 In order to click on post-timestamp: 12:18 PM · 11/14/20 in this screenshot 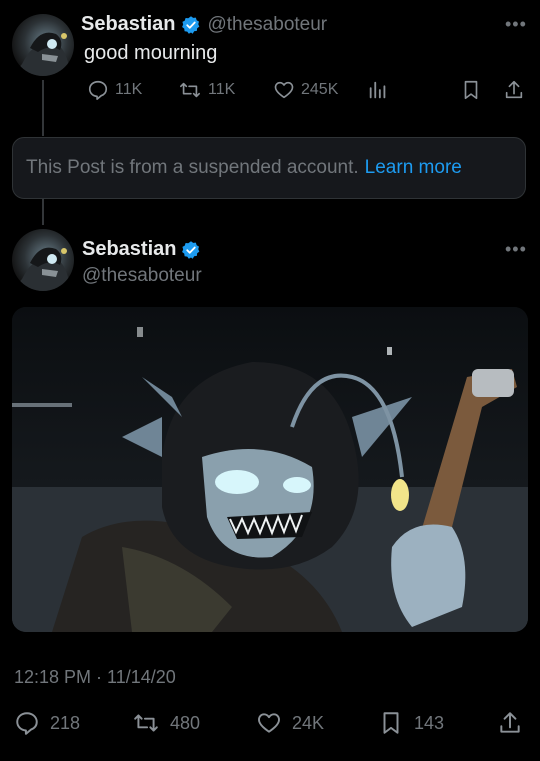, I will do `click(95, 677)`.